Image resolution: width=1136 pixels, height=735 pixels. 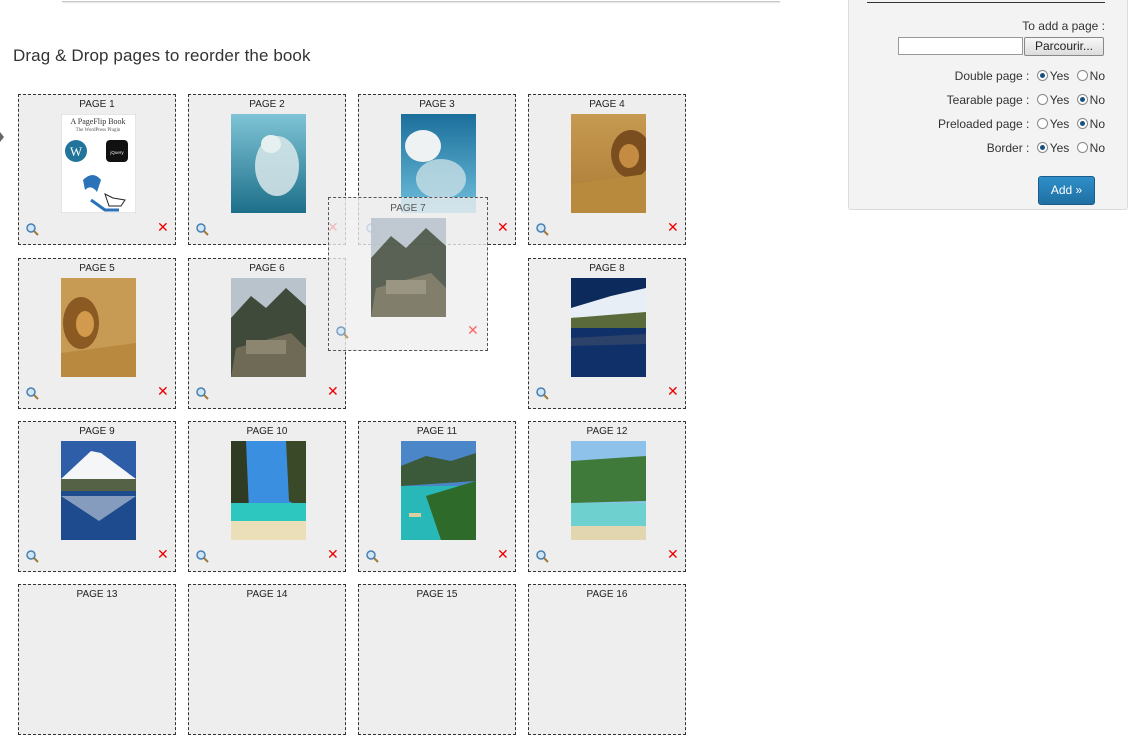 I want to click on file-path-input, so click(x=960, y=46).